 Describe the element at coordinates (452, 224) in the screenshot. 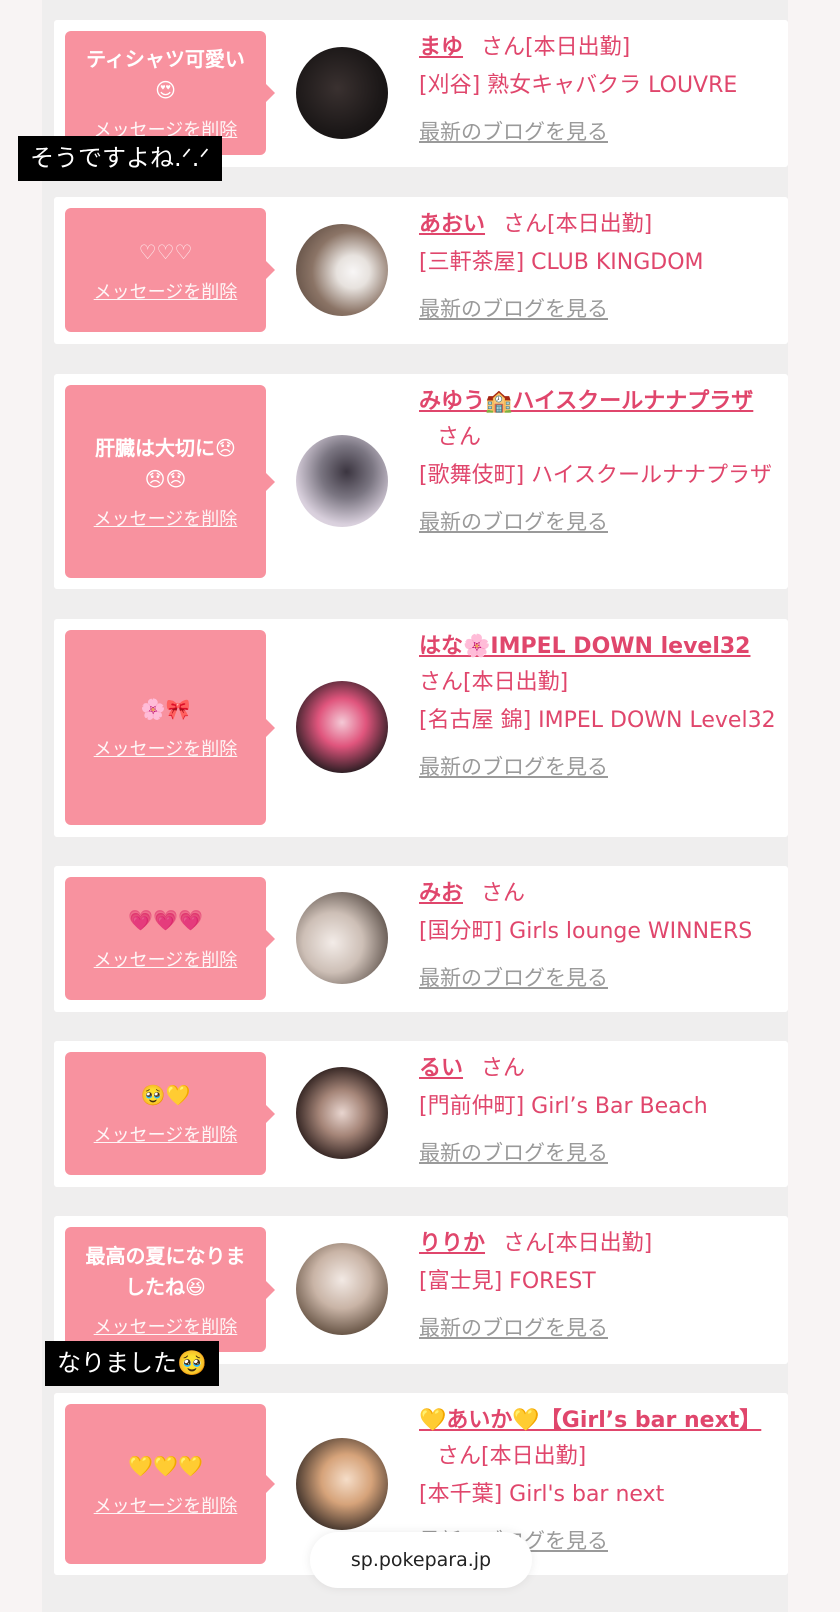

I see `cast-name-link: あおい` at that location.